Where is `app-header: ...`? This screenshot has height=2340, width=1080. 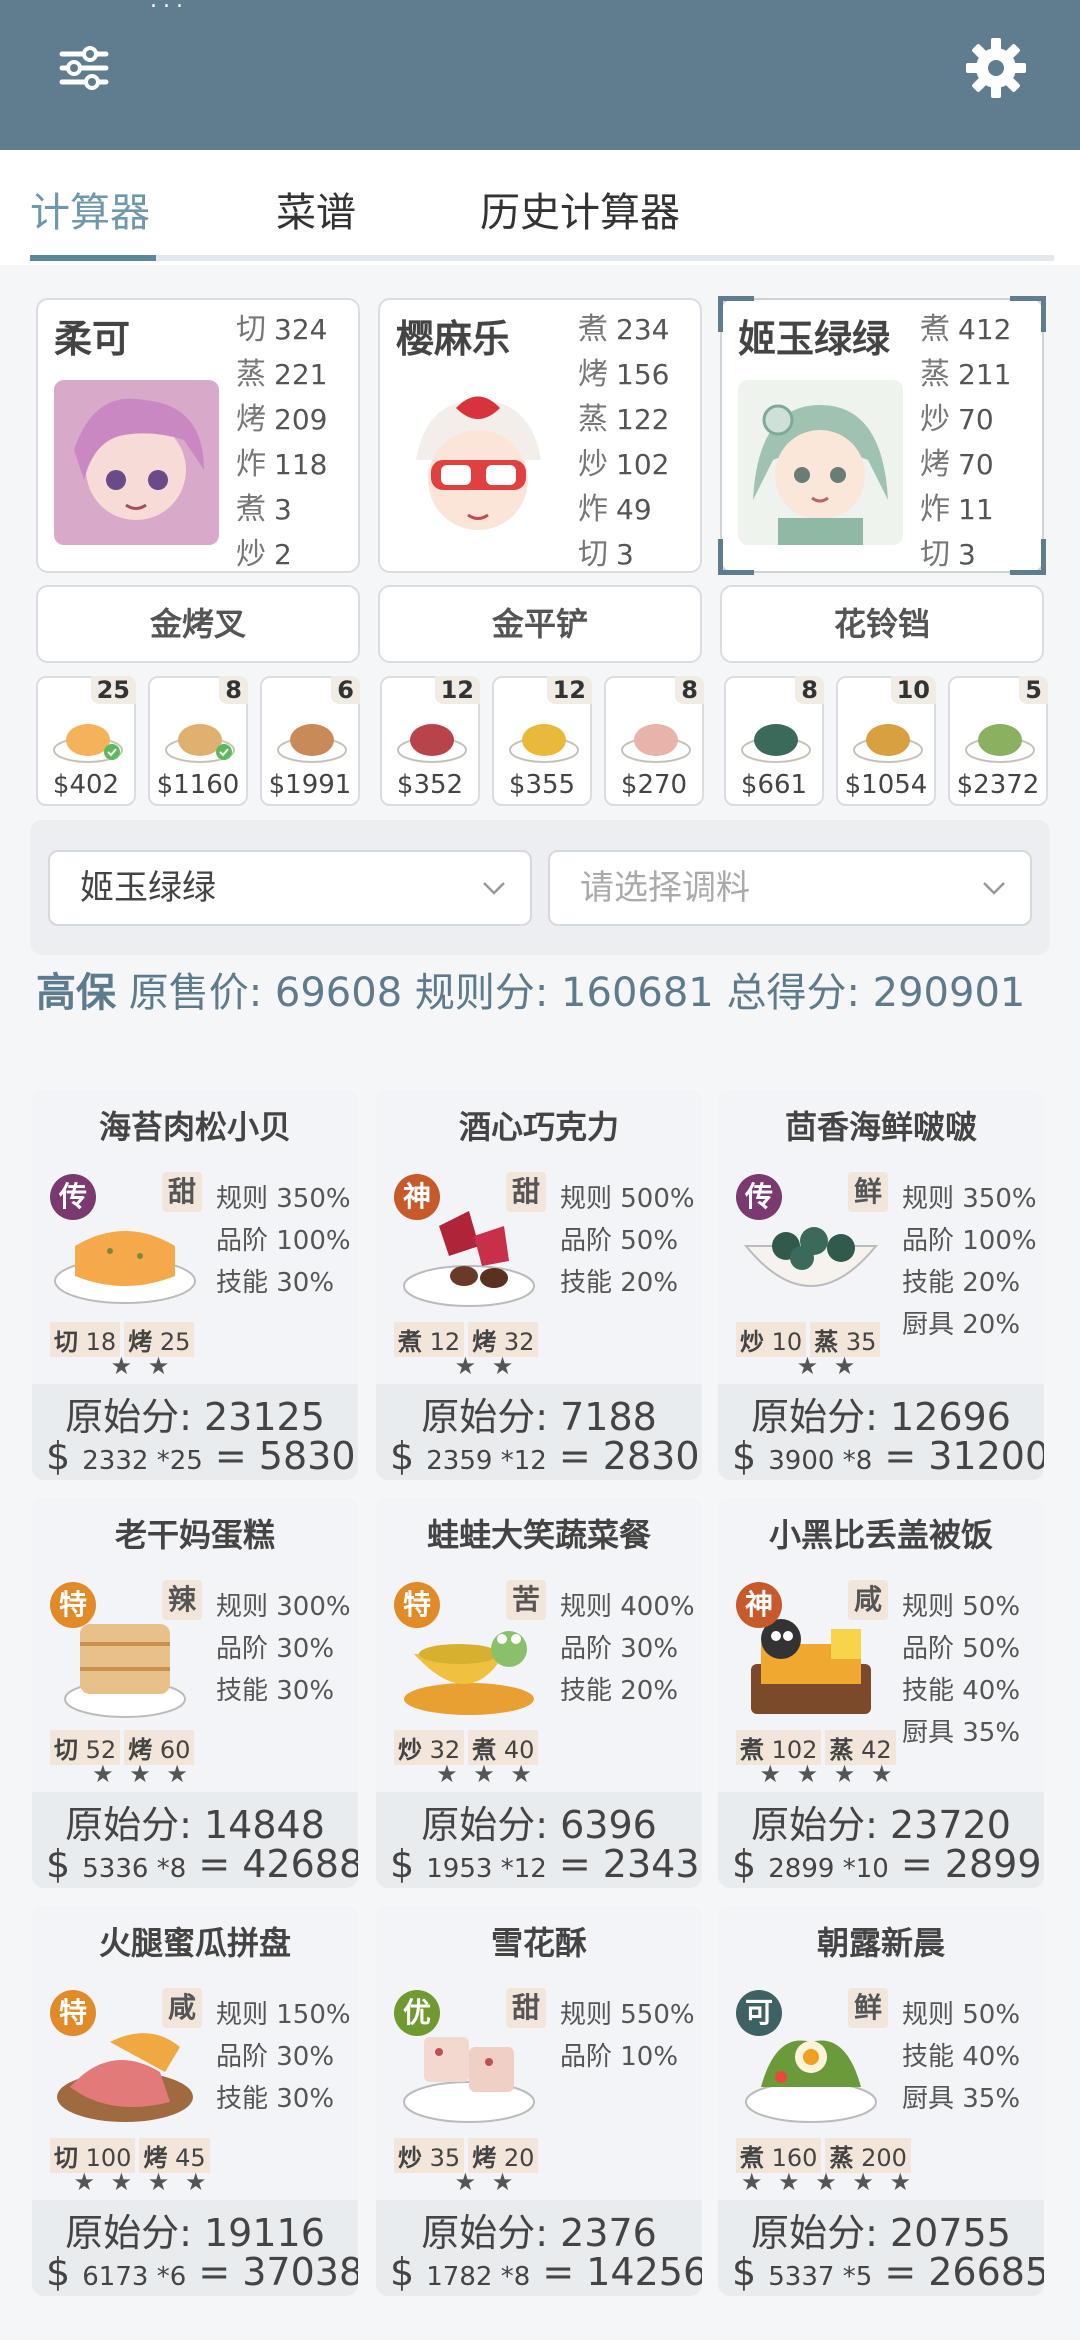
app-header: ... is located at coordinates (540, 75).